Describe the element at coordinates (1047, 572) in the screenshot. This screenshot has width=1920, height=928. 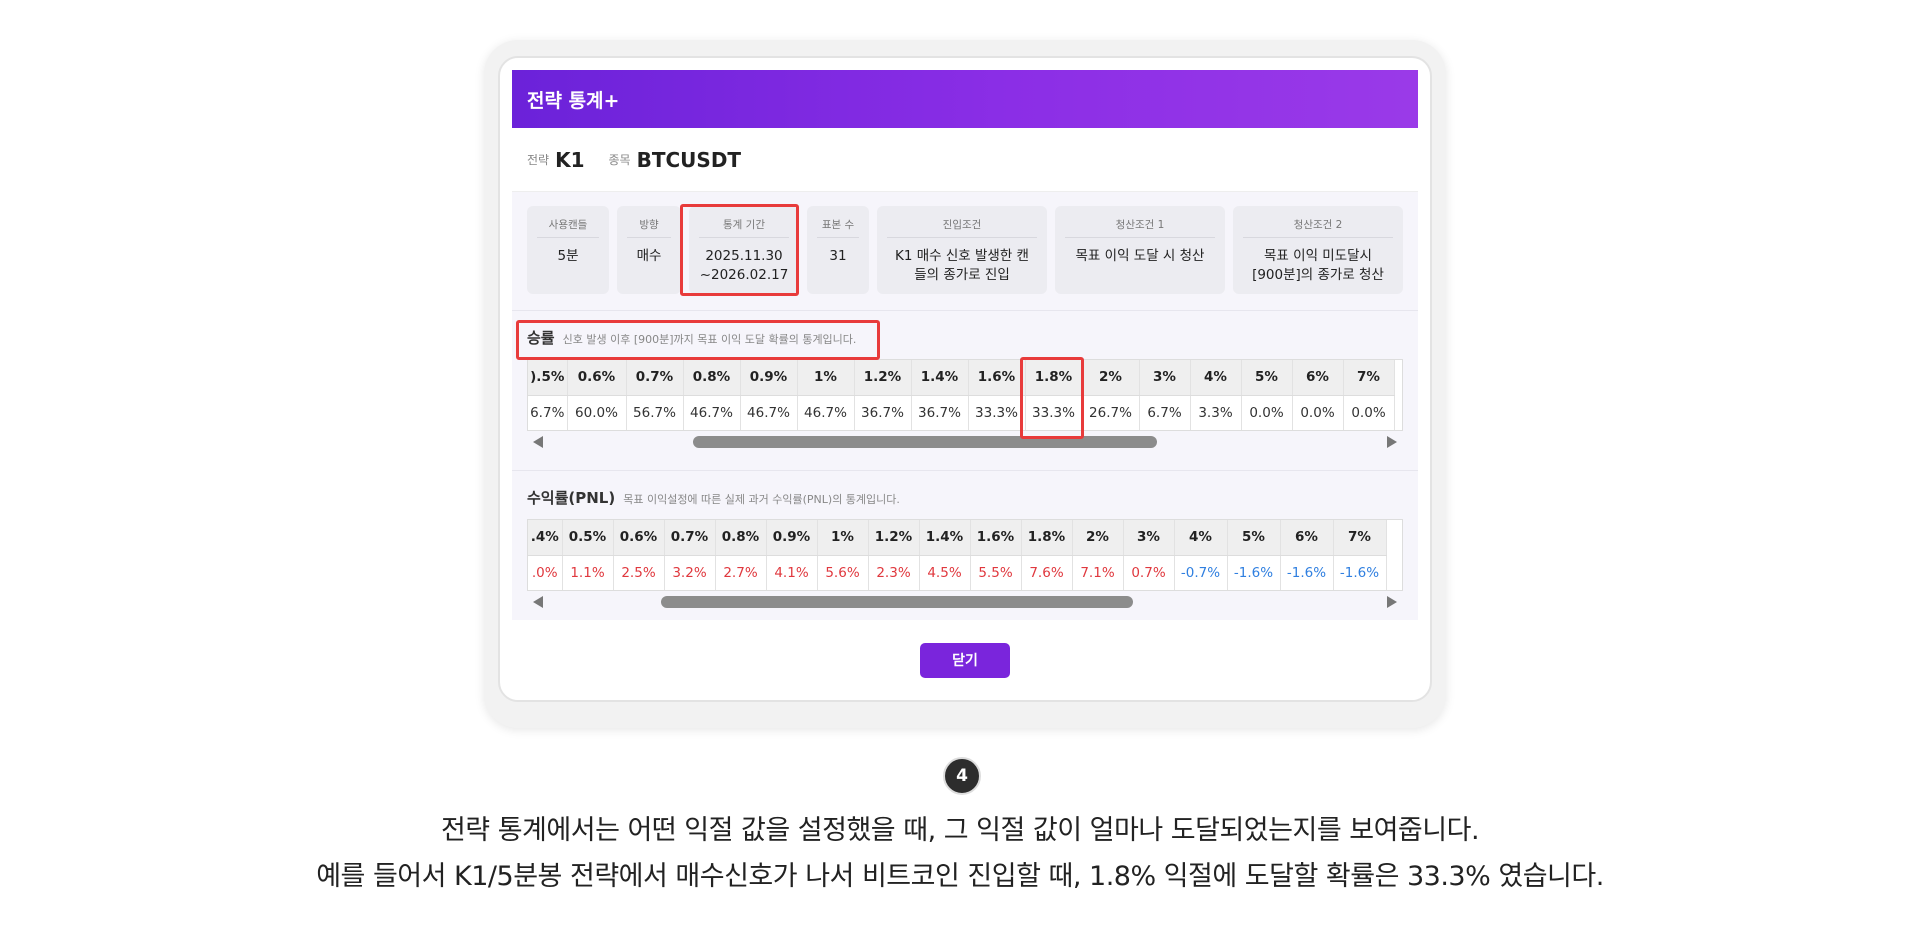
I see `pnl-value-cell: 7.6%` at that location.